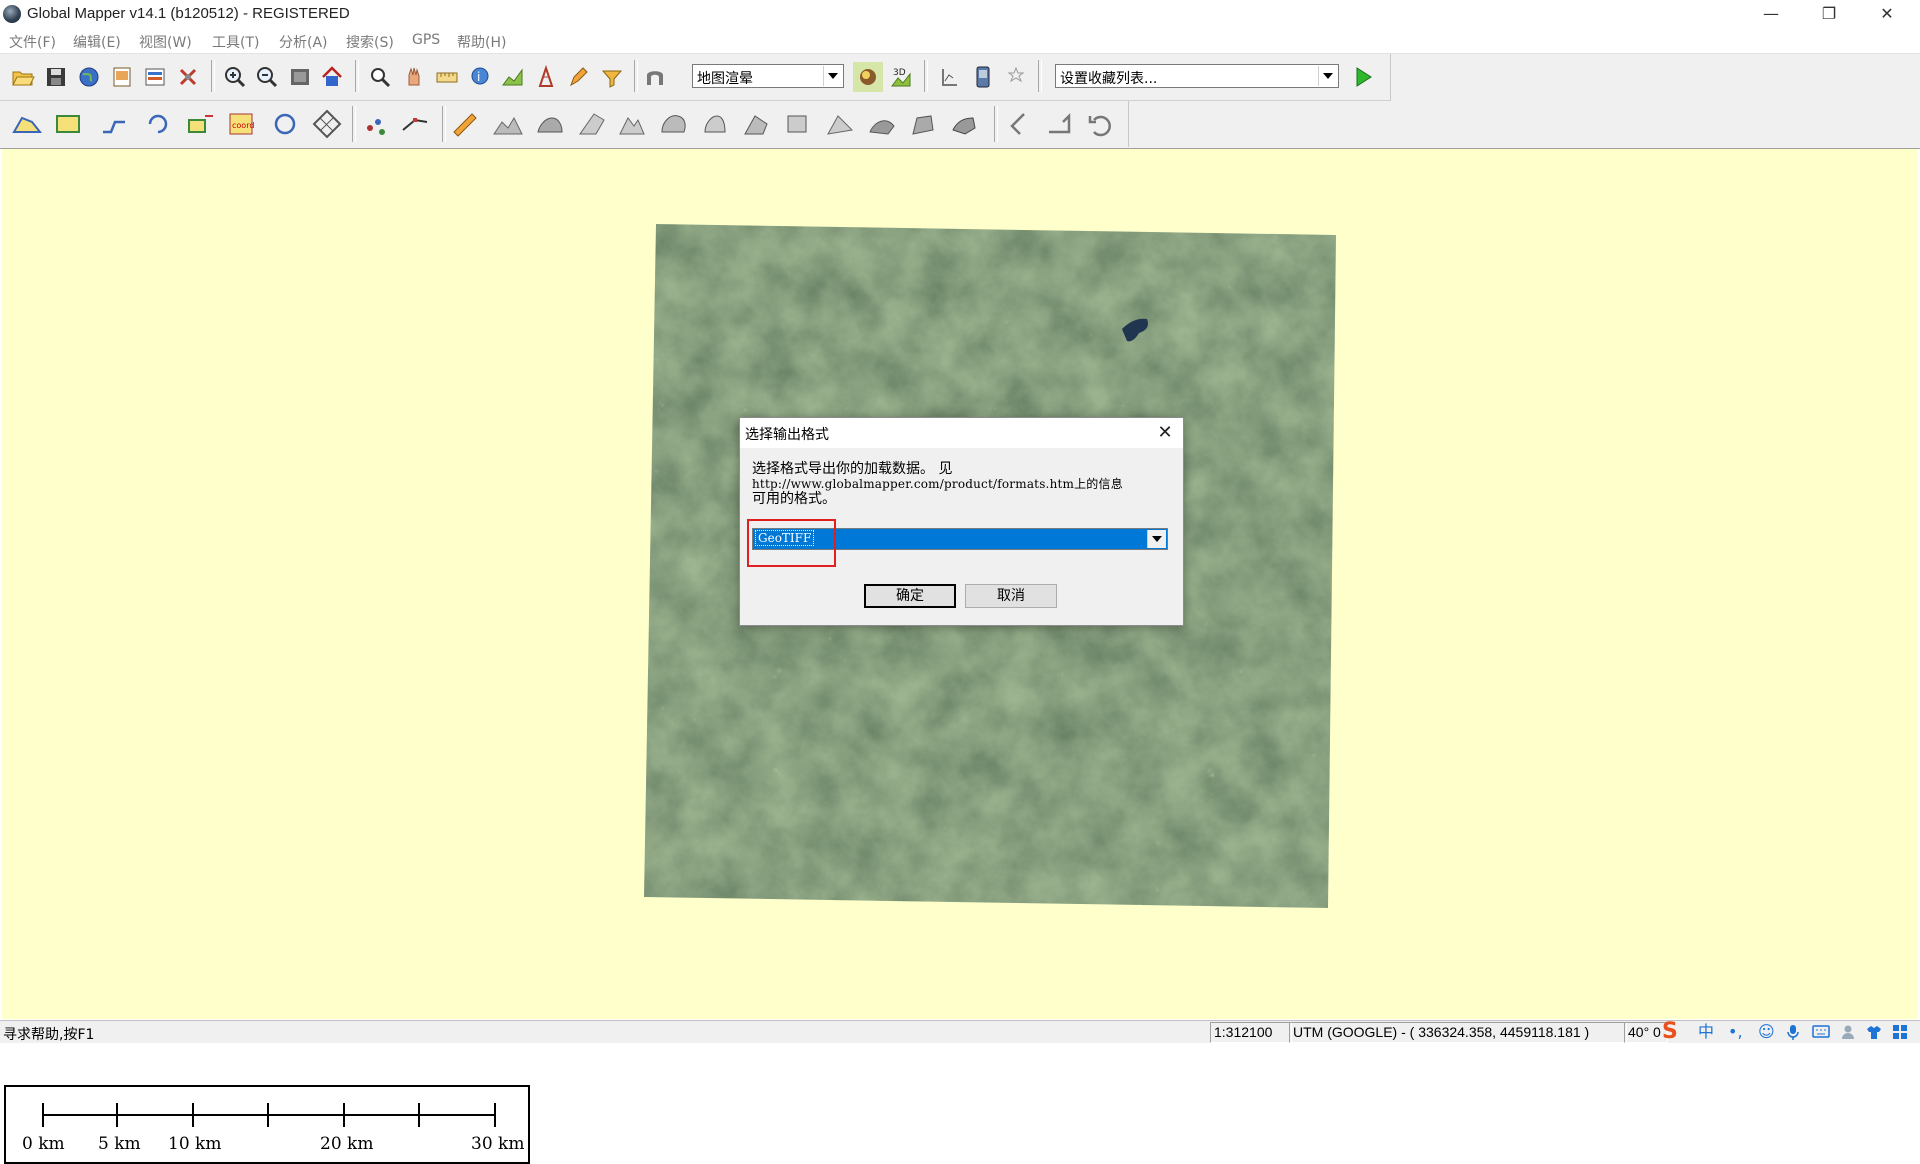 The image size is (1920, 1164). What do you see at coordinates (1771, 14) in the screenshot?
I see `minimize-button: —` at bounding box center [1771, 14].